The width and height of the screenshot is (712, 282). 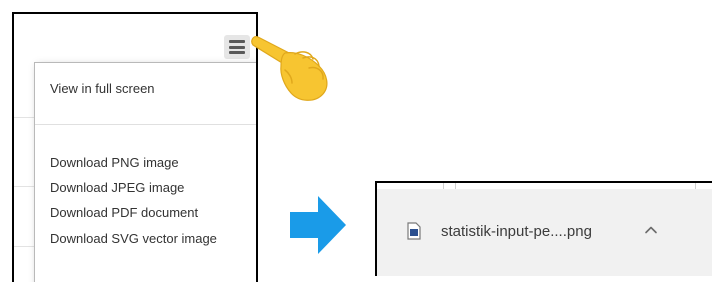 What do you see at coordinates (114, 162) in the screenshot?
I see `menu-item-download-png: Download PNG image` at bounding box center [114, 162].